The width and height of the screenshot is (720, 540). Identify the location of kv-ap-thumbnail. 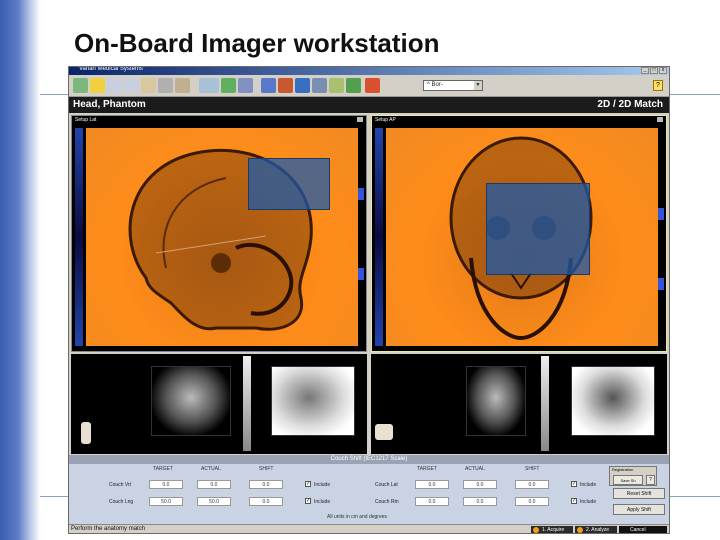
(613, 401).